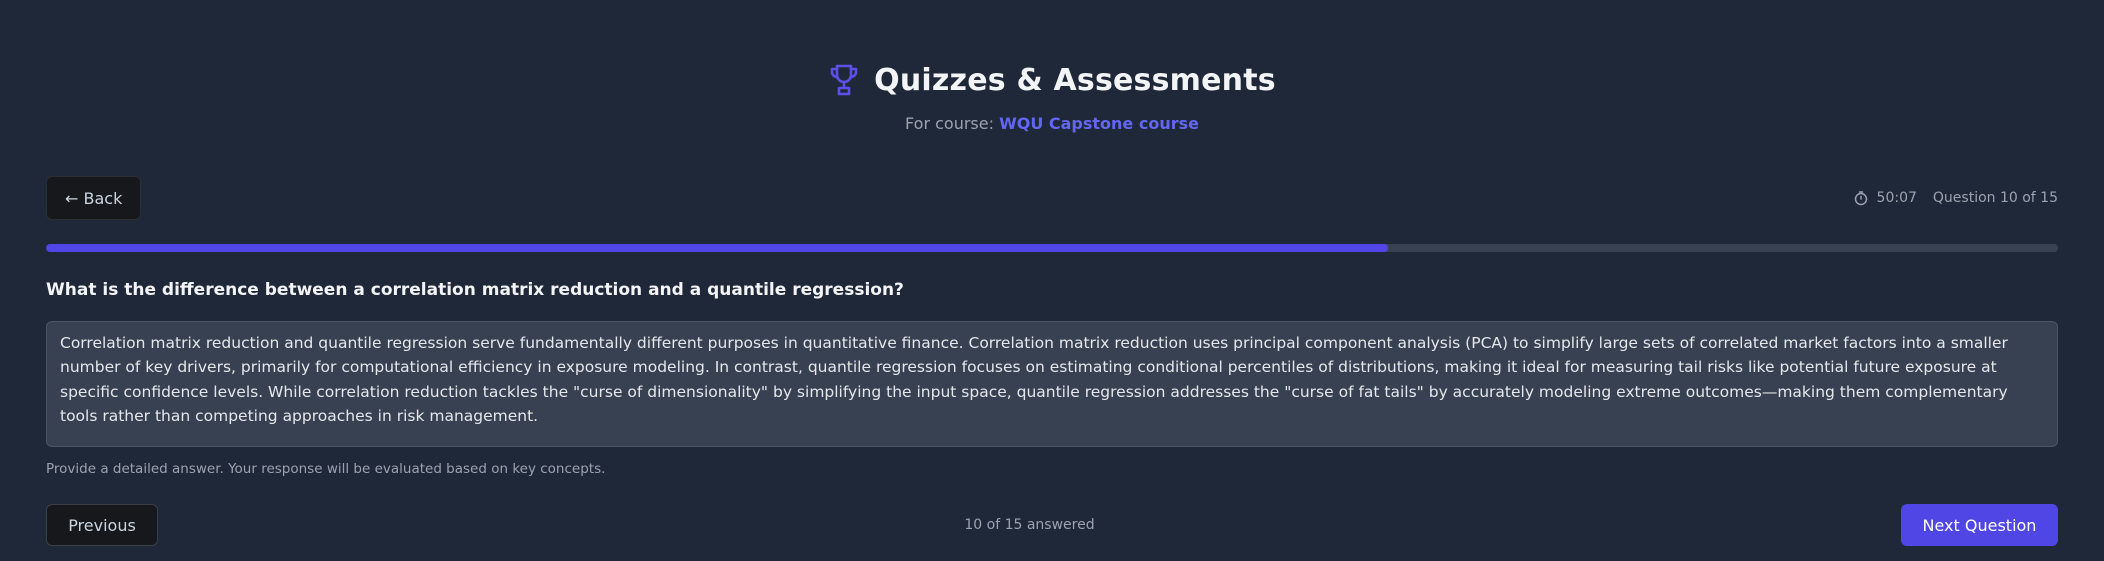 The image size is (2104, 561). I want to click on course-prefix: For course:, so click(952, 123).